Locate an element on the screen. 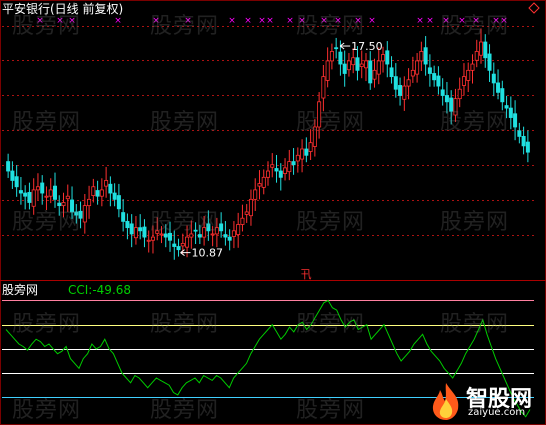 The height and width of the screenshot is (425, 546). high-annotation-label: 17.50 is located at coordinates (367, 46).